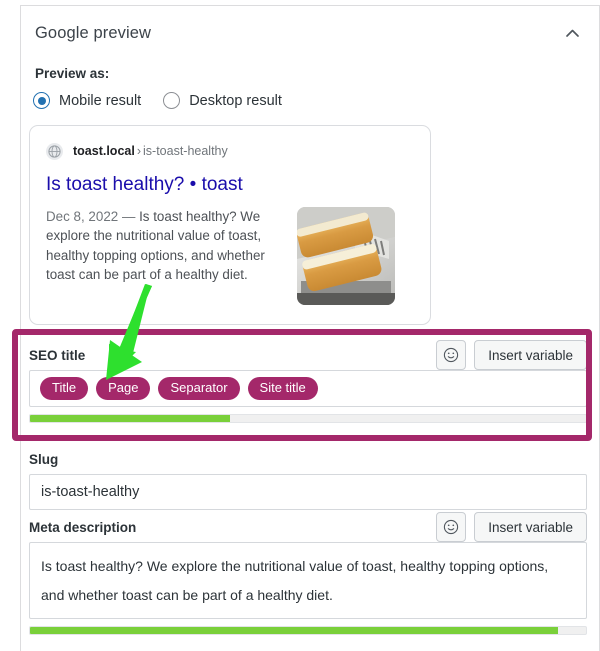 The image size is (600, 651). What do you see at coordinates (44, 459) in the screenshot?
I see `slug-label: Slug` at bounding box center [44, 459].